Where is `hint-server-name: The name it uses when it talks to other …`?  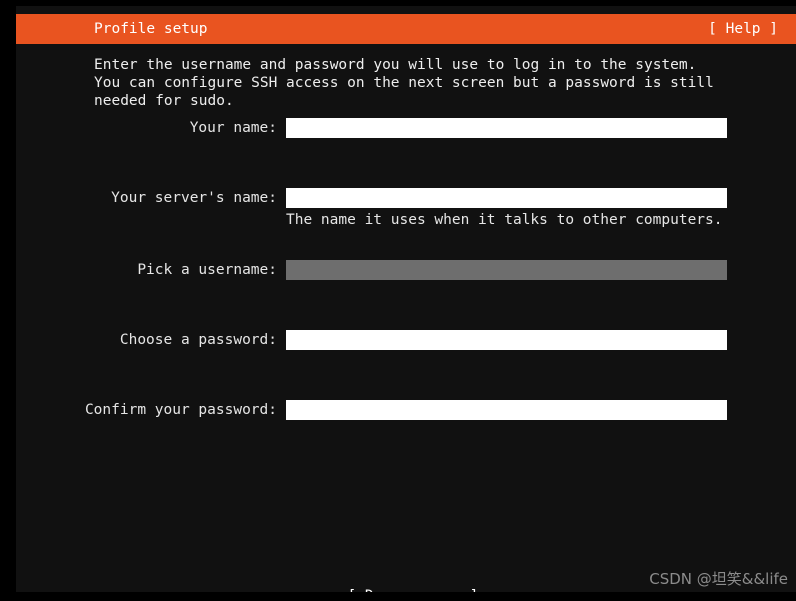 hint-server-name: The name it uses when it talks to other … is located at coordinates (504, 220).